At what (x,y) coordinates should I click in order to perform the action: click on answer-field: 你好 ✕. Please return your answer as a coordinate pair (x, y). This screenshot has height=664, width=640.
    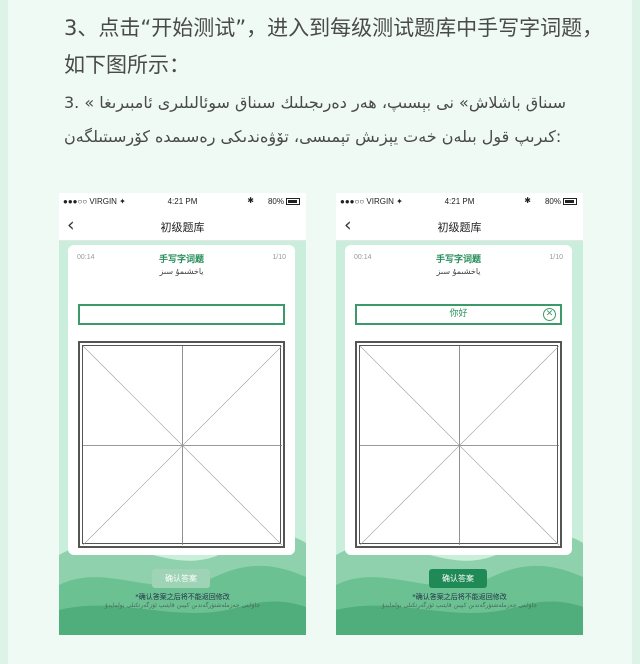
    Looking at the image, I should click on (458, 314).